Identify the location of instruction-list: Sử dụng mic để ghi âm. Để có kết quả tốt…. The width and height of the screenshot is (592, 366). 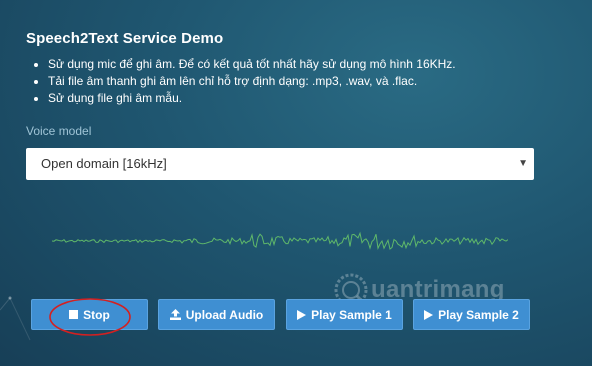
(243, 81).